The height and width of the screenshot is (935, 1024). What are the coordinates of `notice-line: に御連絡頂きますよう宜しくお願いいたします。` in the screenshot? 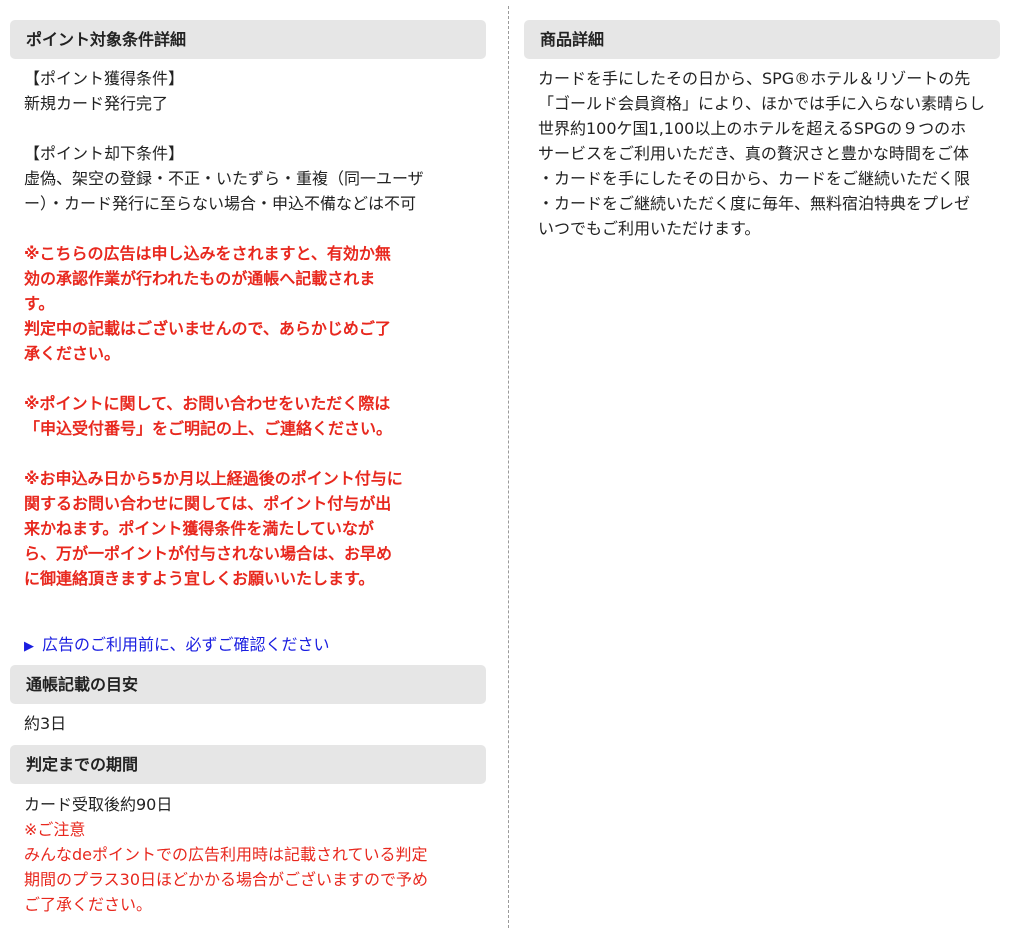 It's located at (199, 578).